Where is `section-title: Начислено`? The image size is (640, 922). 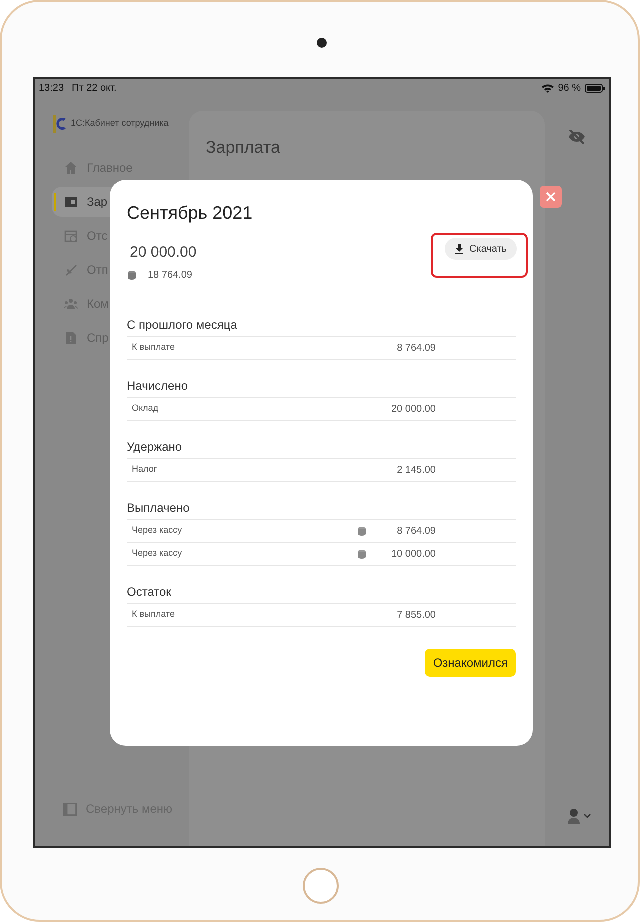
section-title: Начислено is located at coordinates (321, 387).